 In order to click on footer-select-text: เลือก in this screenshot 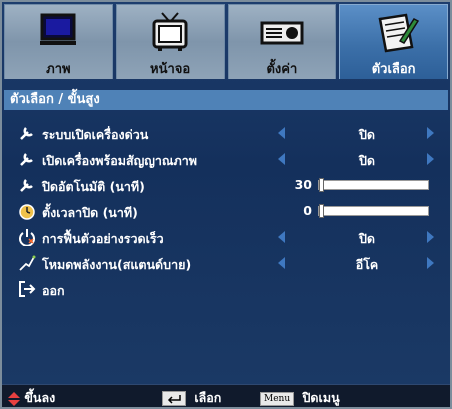, I will do `click(208, 397)`.